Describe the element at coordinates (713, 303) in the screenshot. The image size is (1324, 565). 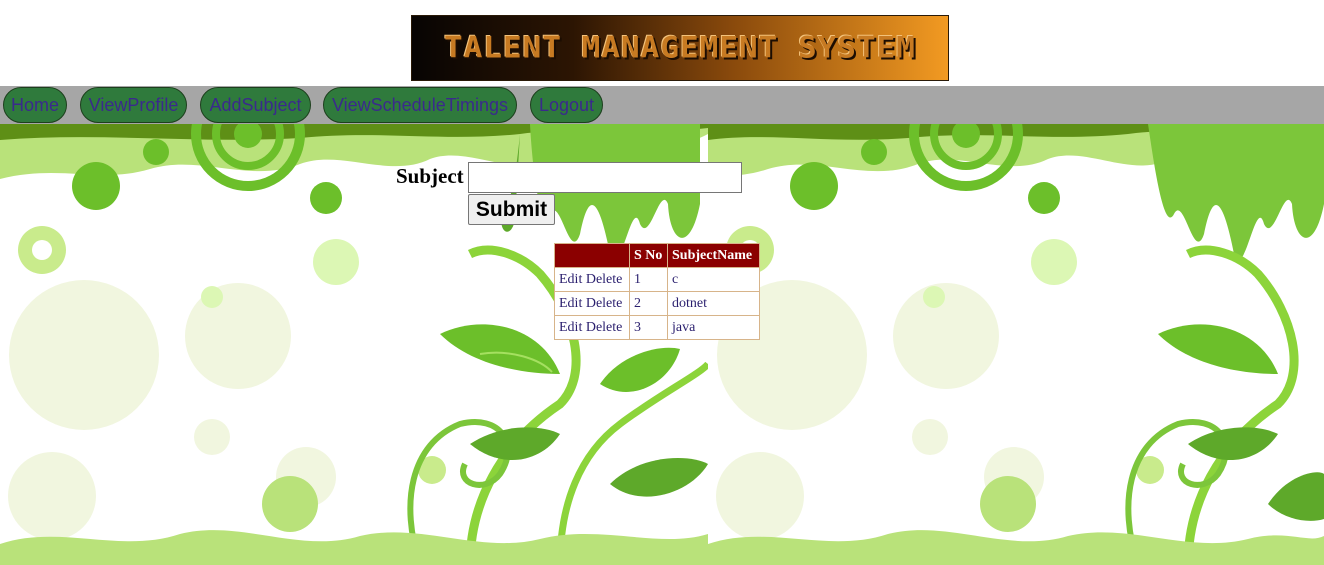
I see `subject-name-cell: dotnet` at that location.